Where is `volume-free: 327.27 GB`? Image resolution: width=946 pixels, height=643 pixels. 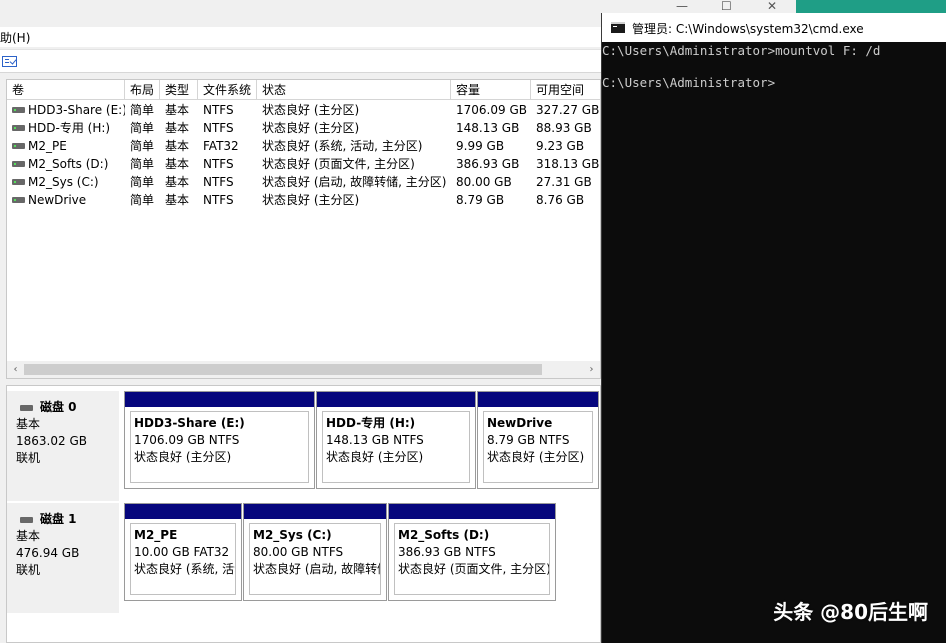 volume-free: 327.27 GB is located at coordinates (568, 110).